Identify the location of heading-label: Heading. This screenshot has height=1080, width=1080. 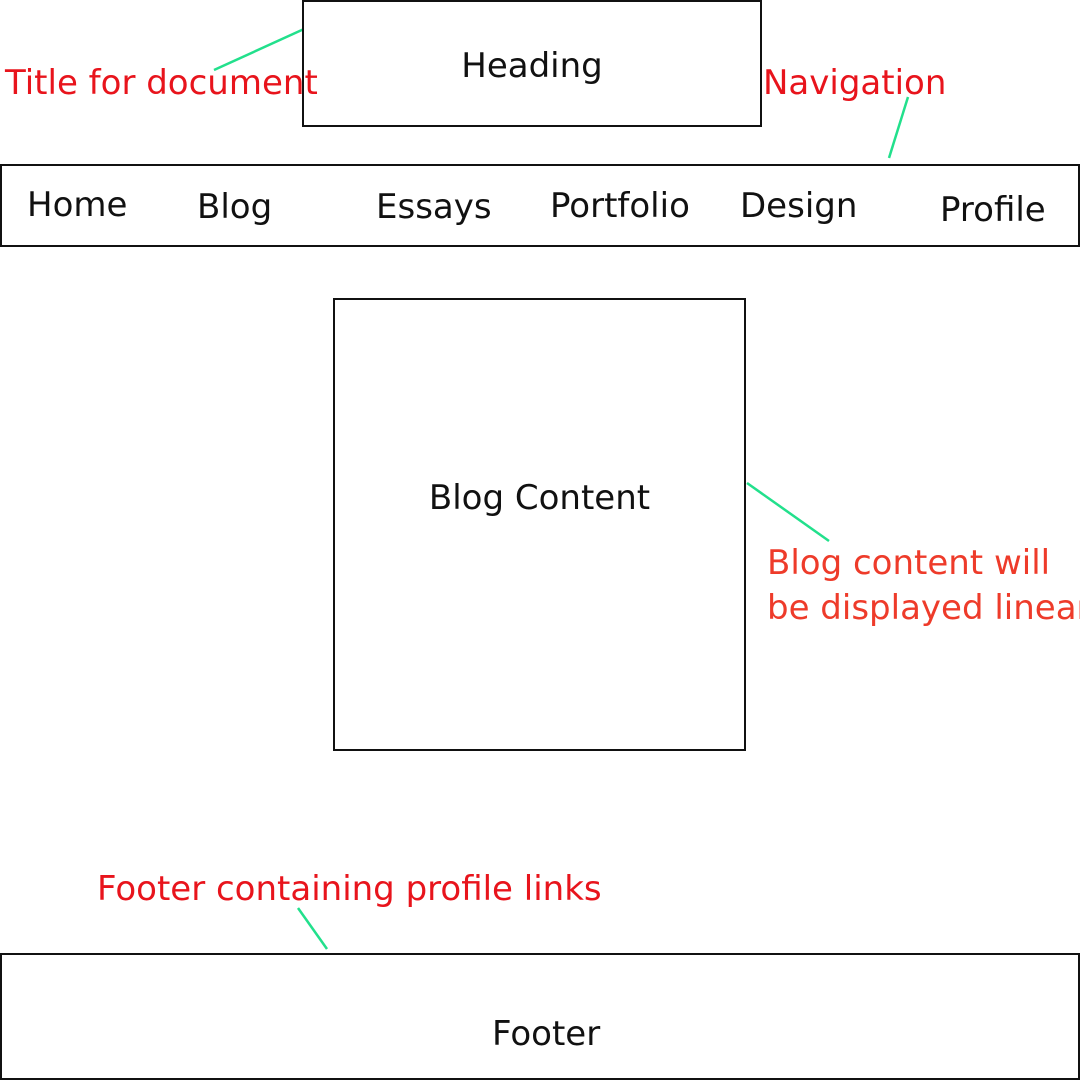
(532, 66).